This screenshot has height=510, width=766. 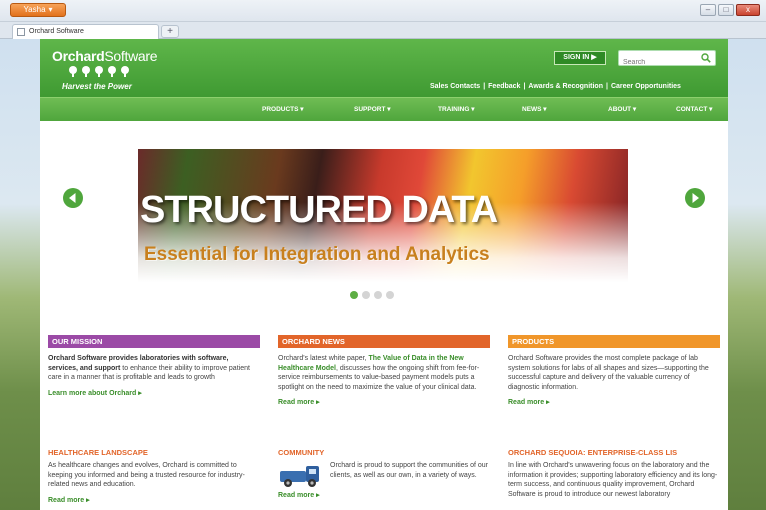 What do you see at coordinates (170, 31) in the screenshot?
I see `new-tab-button: +` at bounding box center [170, 31].